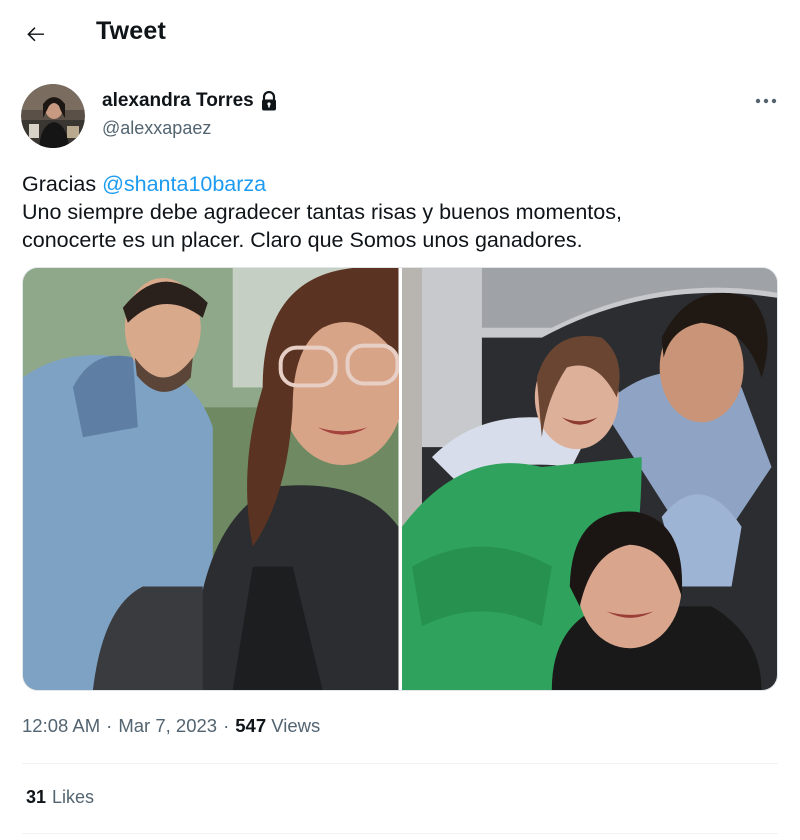 This screenshot has width=800, height=840. Describe the element at coordinates (156, 128) in the screenshot. I see `author-handle: @alexxapaez` at that location.